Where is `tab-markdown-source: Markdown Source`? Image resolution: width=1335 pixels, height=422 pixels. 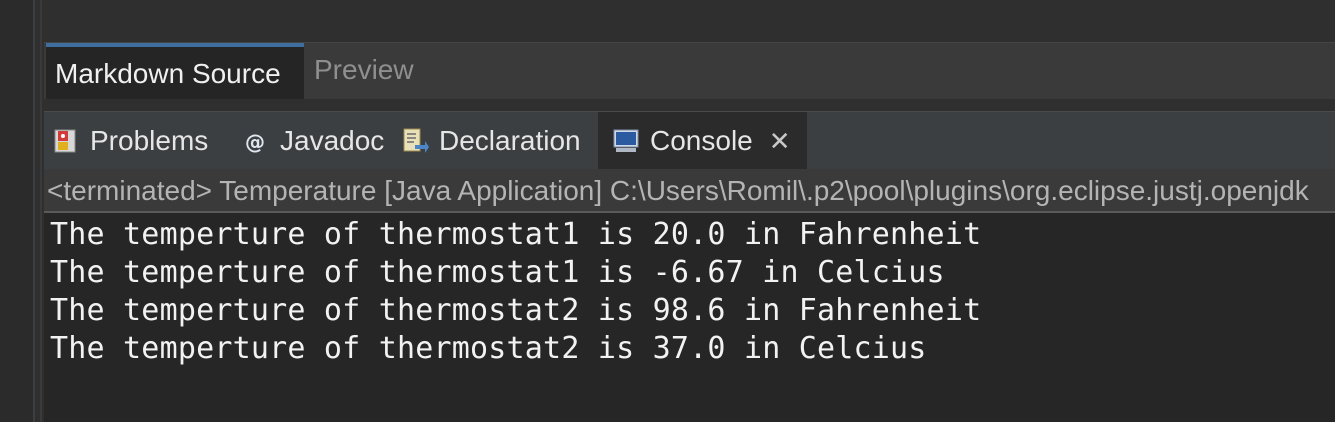
tab-markdown-source: Markdown Source is located at coordinates (175, 71).